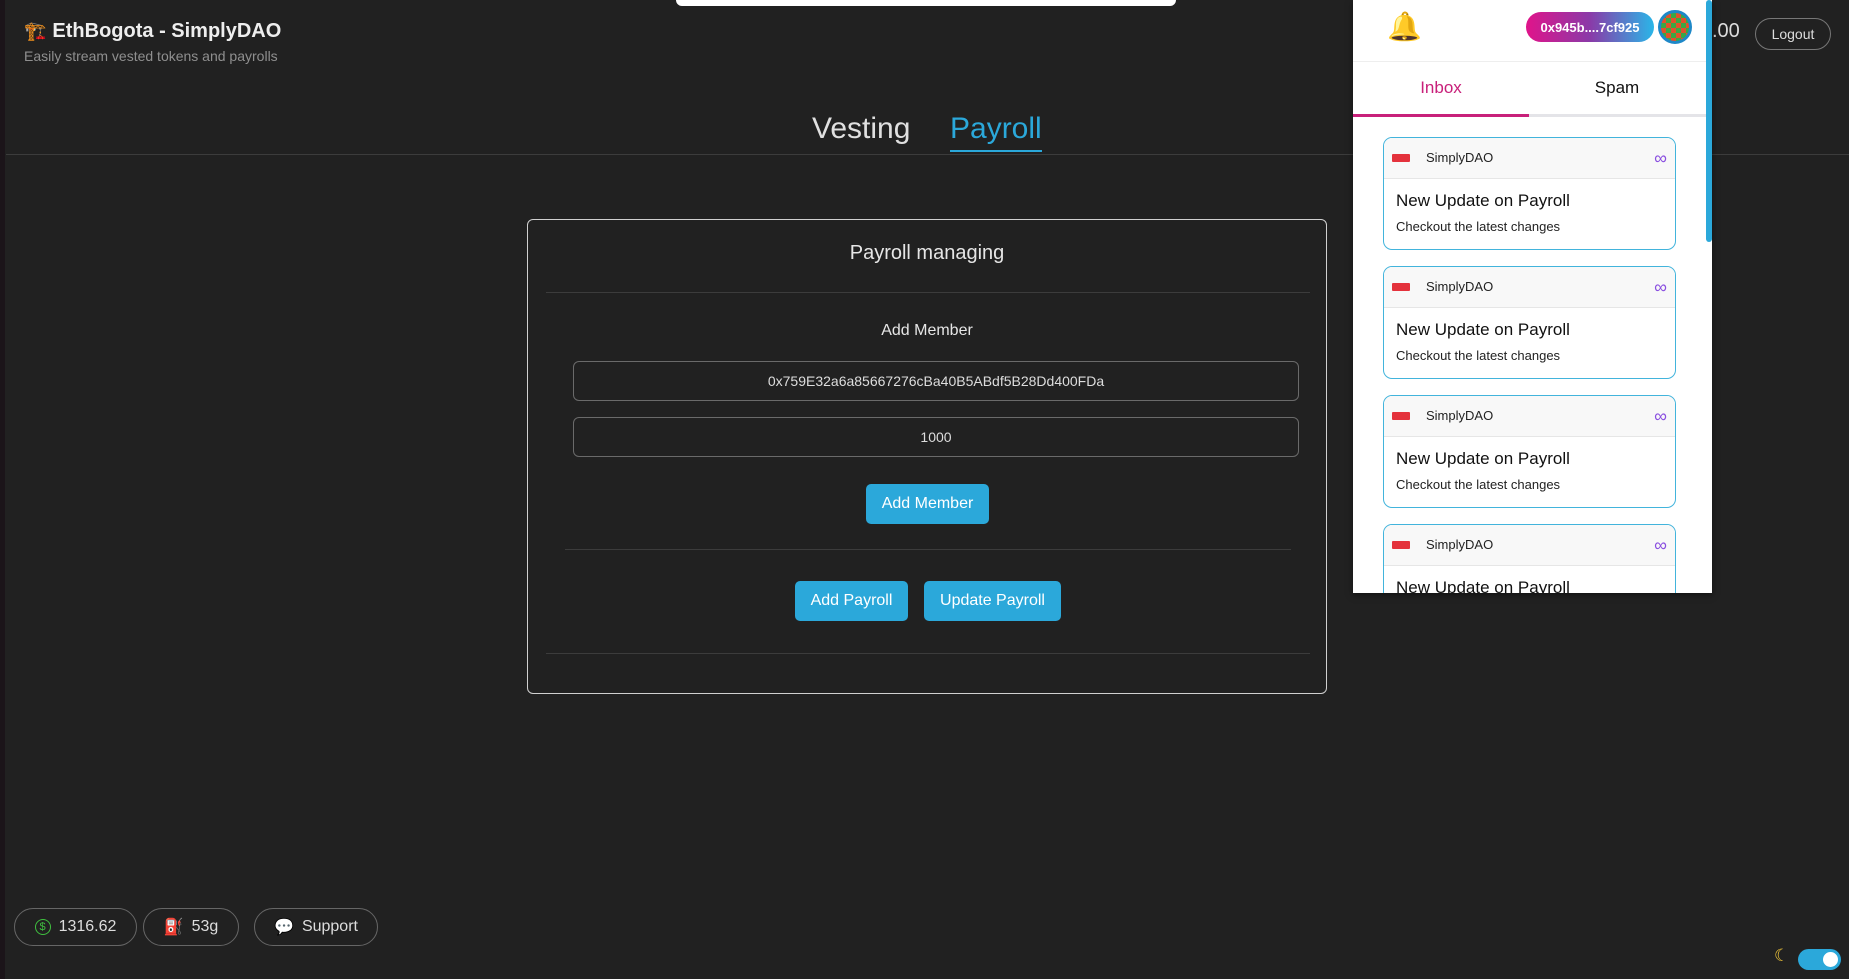  Describe the element at coordinates (1590, 27) in the screenshot. I see `wallet-address-pill: 0x945b....7cf925` at that location.